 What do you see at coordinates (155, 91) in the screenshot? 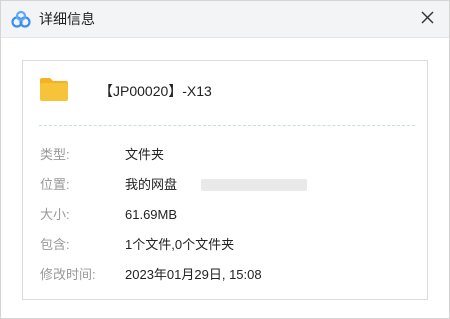
I see `item-name: 【JP00020】-X13` at bounding box center [155, 91].